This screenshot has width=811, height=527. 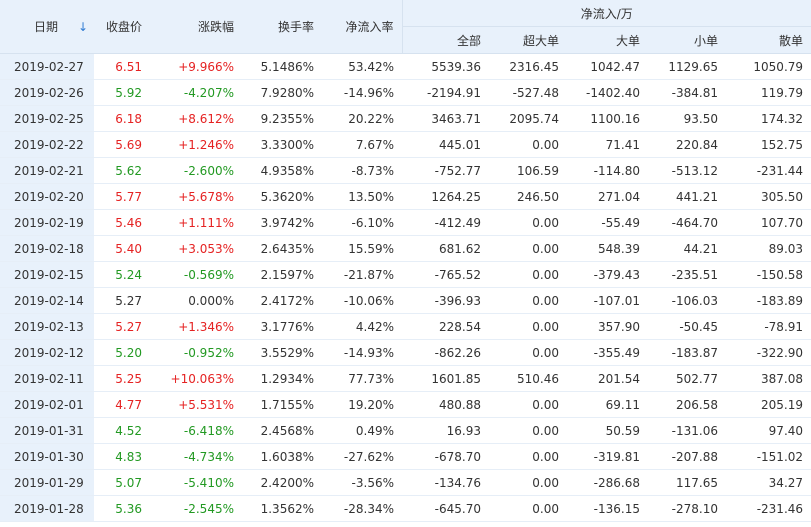 I want to click on cell-large: -107.01, so click(x=607, y=300).